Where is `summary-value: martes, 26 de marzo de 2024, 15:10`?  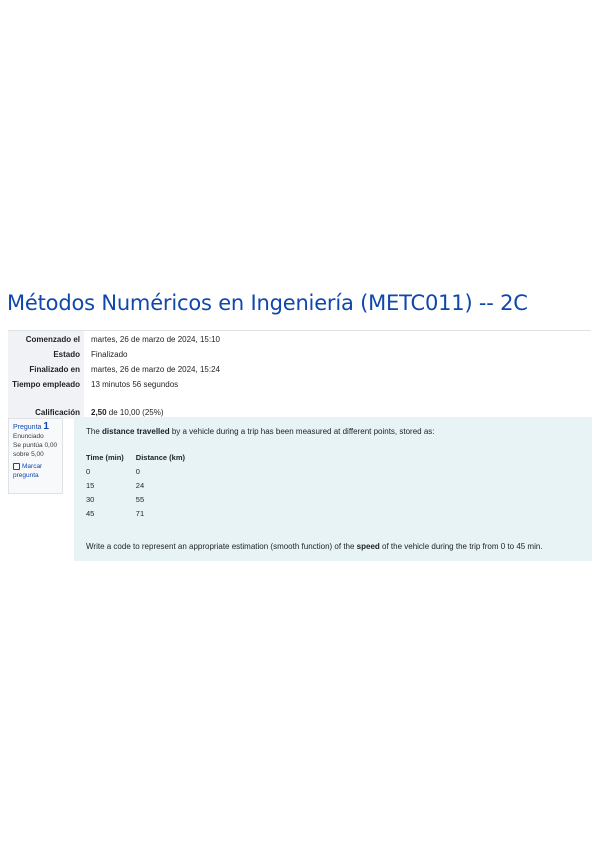
summary-value: martes, 26 de marzo de 2024, 15:10 is located at coordinates (155, 339).